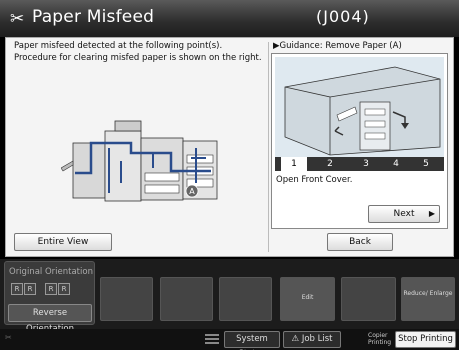  Describe the element at coordinates (359, 164) in the screenshot. I see `step-indicator: 1 2 3 4 5` at that location.